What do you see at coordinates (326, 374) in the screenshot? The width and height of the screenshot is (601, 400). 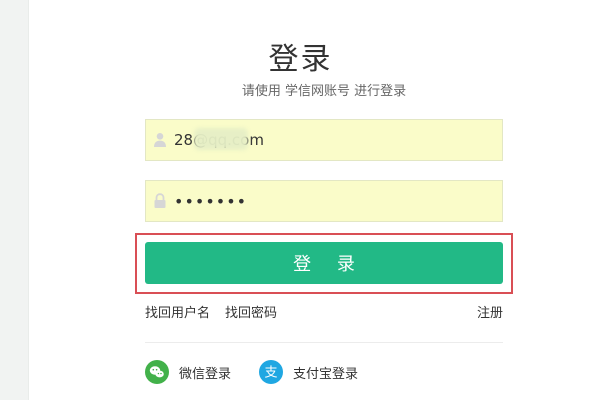 I see `alipay-login-label: 支付宝登录` at bounding box center [326, 374].